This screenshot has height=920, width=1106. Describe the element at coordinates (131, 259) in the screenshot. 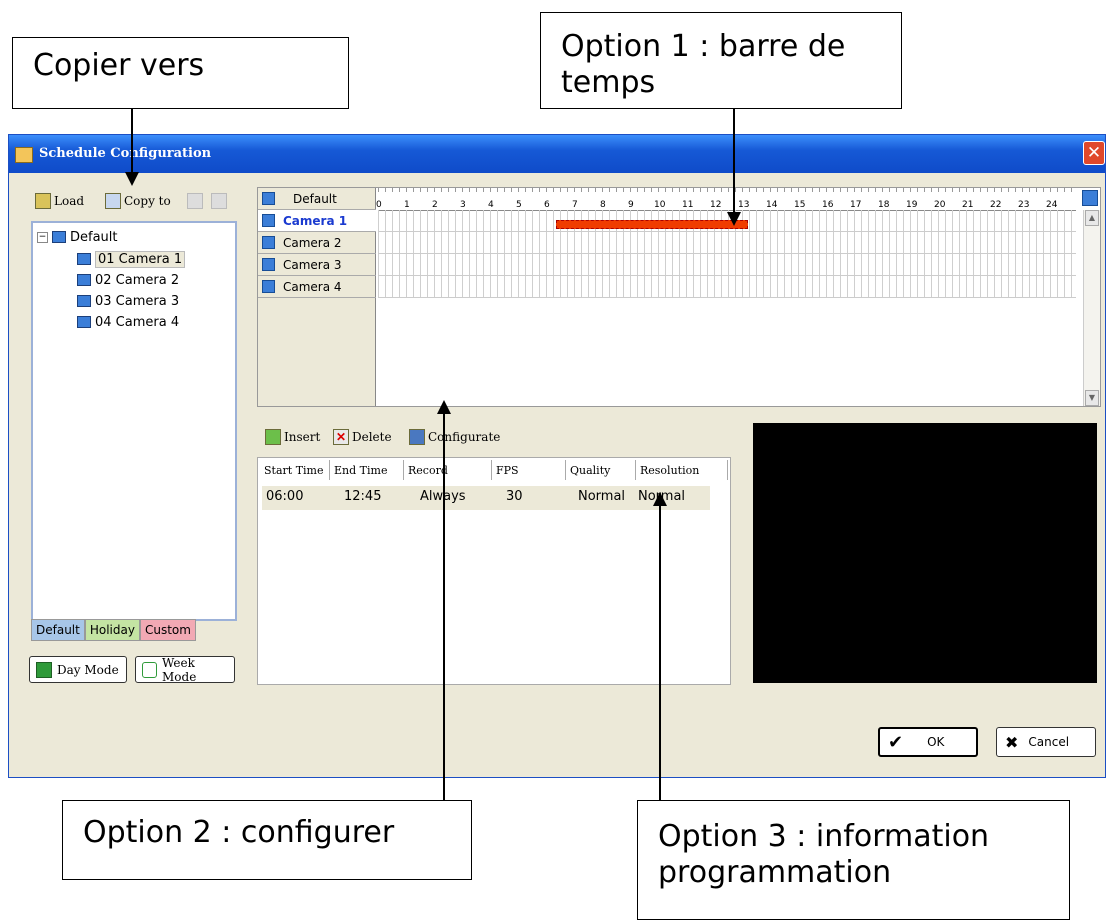

I see `tree-item: 01 Camera 1` at that location.